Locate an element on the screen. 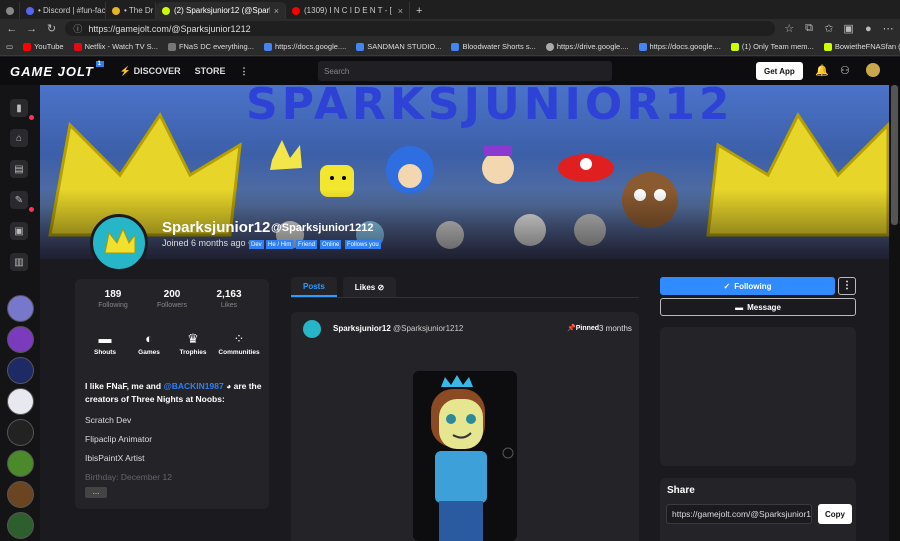  browser-tab-active: (2) Sparksjunior12 (@Sparksjunior12 × is located at coordinates (221, 10).